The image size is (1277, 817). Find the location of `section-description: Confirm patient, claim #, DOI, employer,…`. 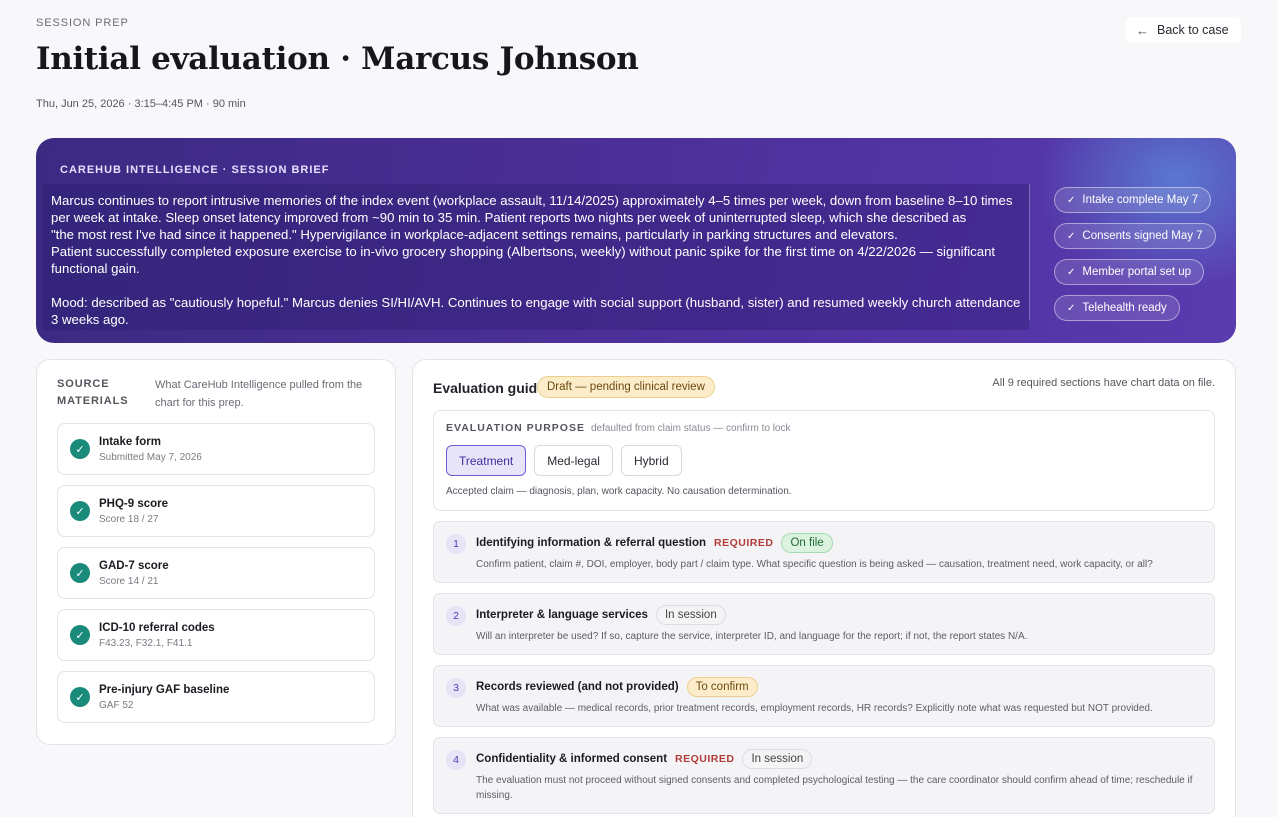

section-description: Confirm patient, claim #, DOI, employer,… is located at coordinates (814, 564).